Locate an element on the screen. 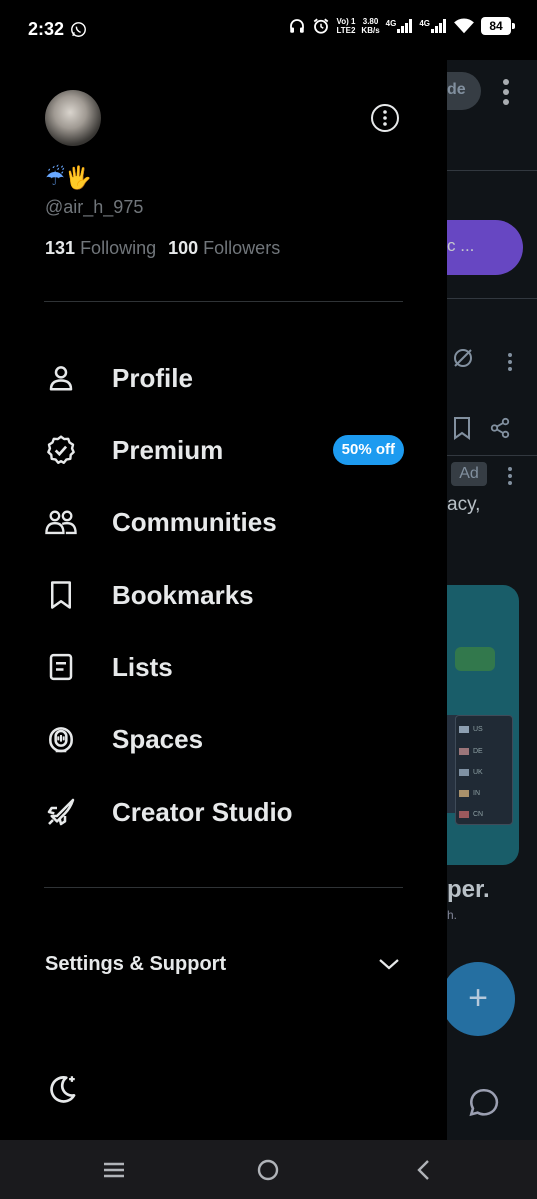 The height and width of the screenshot is (1199, 537). menu-item-creator-studio: Creator Studio is located at coordinates (224, 812).